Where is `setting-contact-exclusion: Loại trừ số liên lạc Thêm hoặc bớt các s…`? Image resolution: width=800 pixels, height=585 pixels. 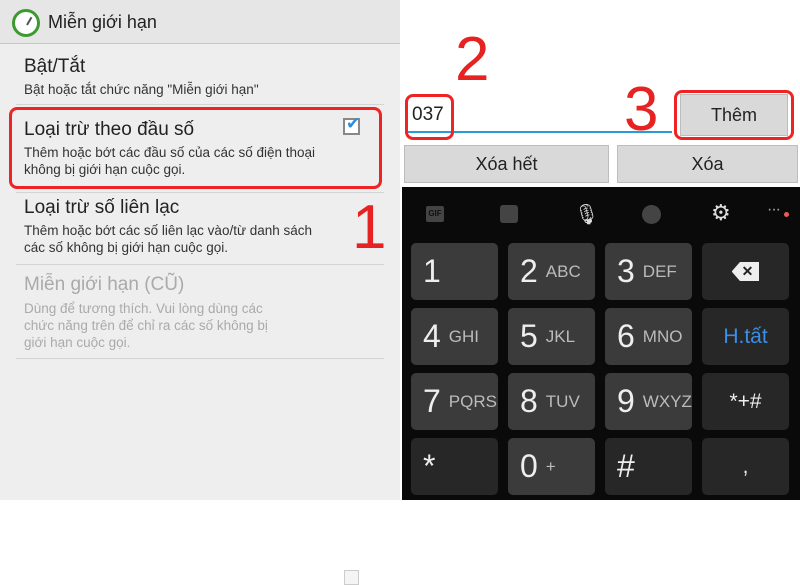
setting-contact-exclusion: Loại trừ số liên lạc Thêm hoặc bớt các s… is located at coordinates (200, 228).